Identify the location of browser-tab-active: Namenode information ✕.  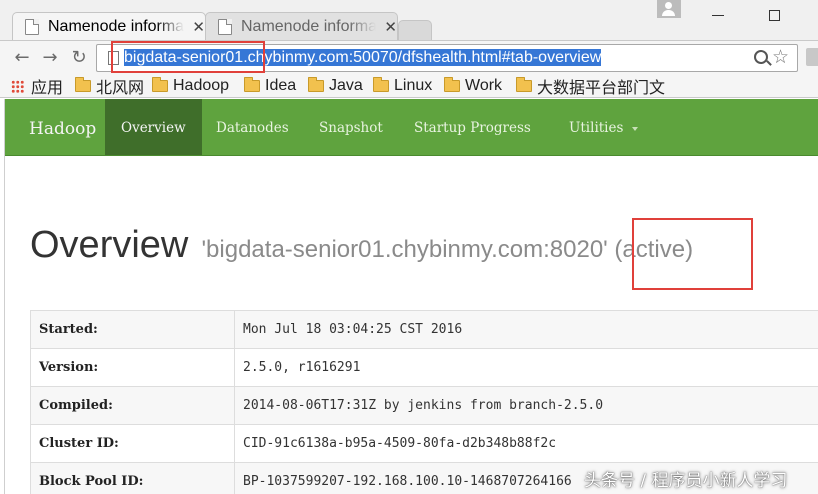
(109, 26).